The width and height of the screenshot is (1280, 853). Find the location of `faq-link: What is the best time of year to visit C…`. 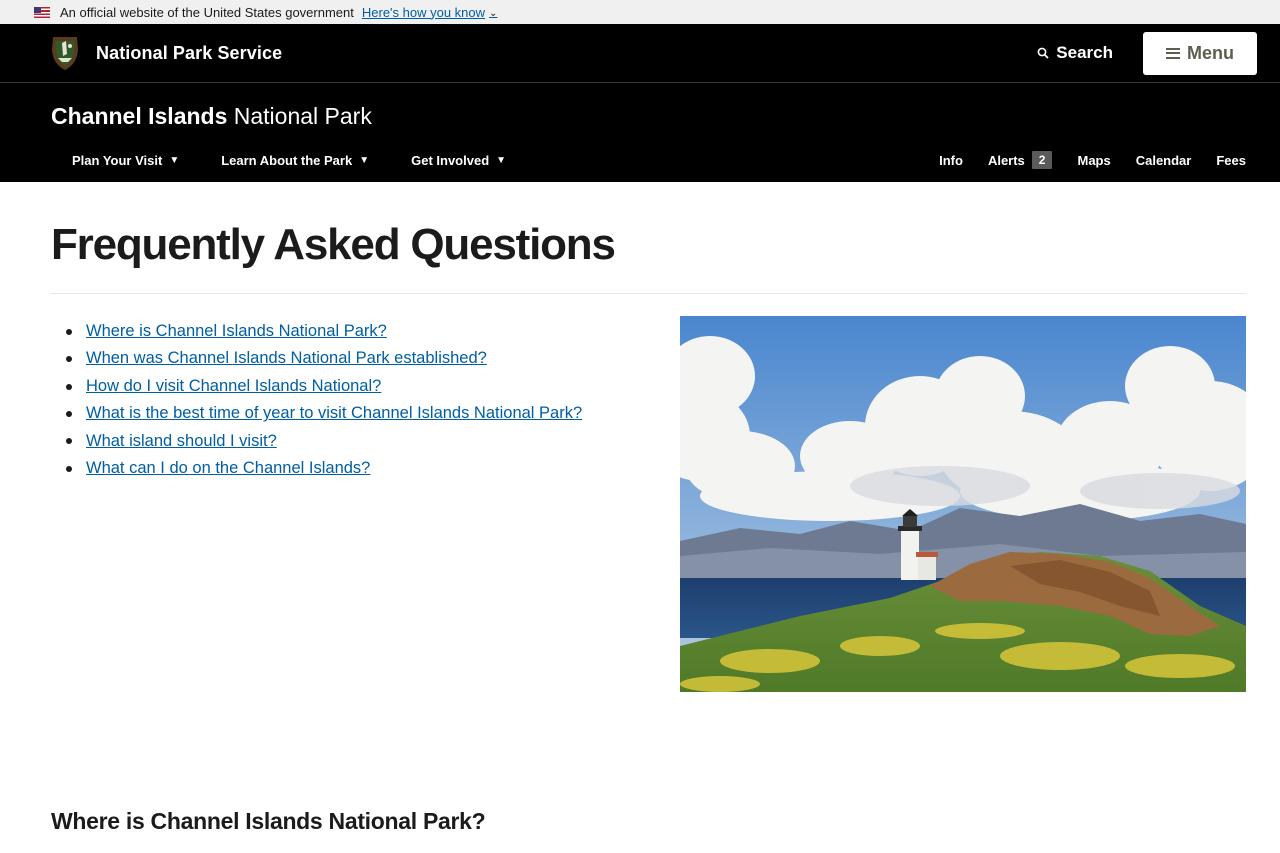

faq-link: What is the best time of year to visit C… is located at coordinates (334, 413).